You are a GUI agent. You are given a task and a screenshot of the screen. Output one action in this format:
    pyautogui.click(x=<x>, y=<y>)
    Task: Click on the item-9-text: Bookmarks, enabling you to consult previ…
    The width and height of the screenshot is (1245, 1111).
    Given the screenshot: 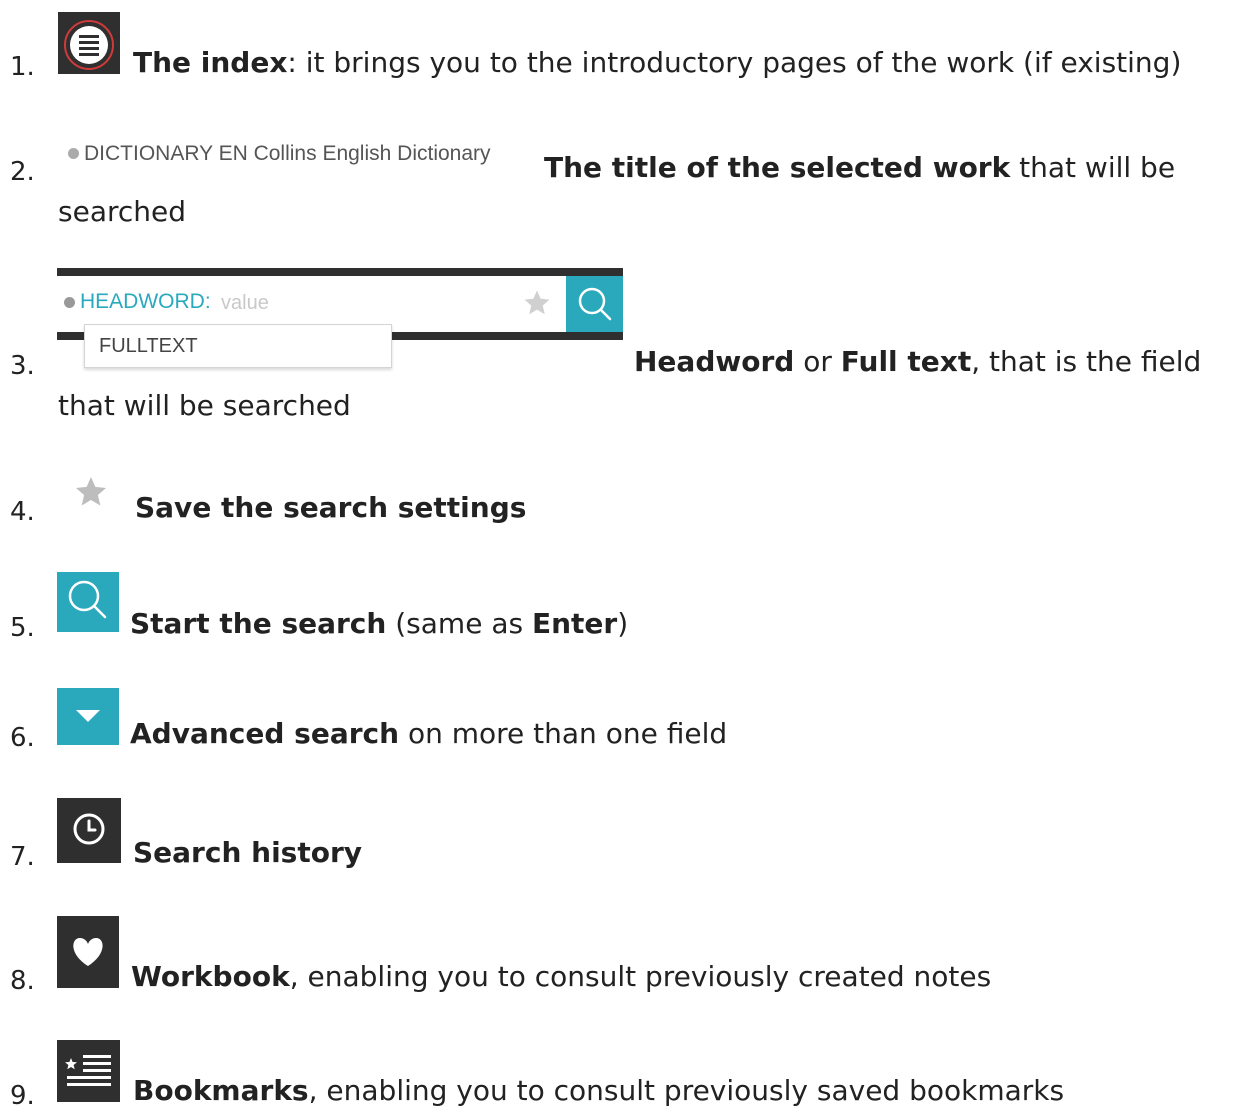 What is the action you would take?
    pyautogui.click(x=599, y=1090)
    